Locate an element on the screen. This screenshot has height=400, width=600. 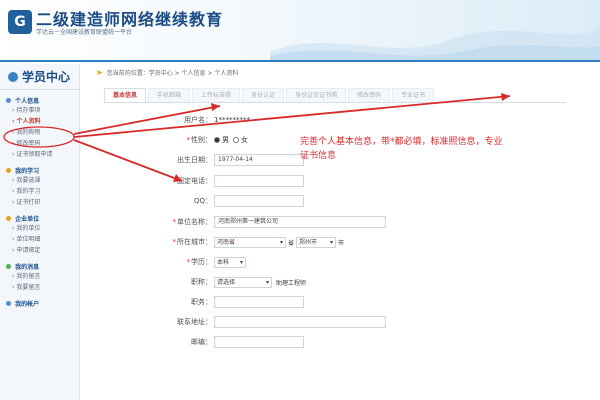
sidebar-item-label: 我要留言 is located at coordinates (28, 287).